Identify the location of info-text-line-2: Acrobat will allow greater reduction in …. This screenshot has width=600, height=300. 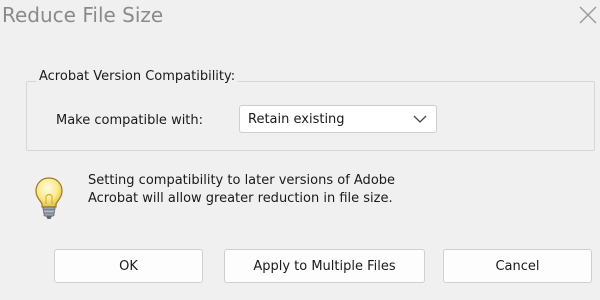
(240, 198).